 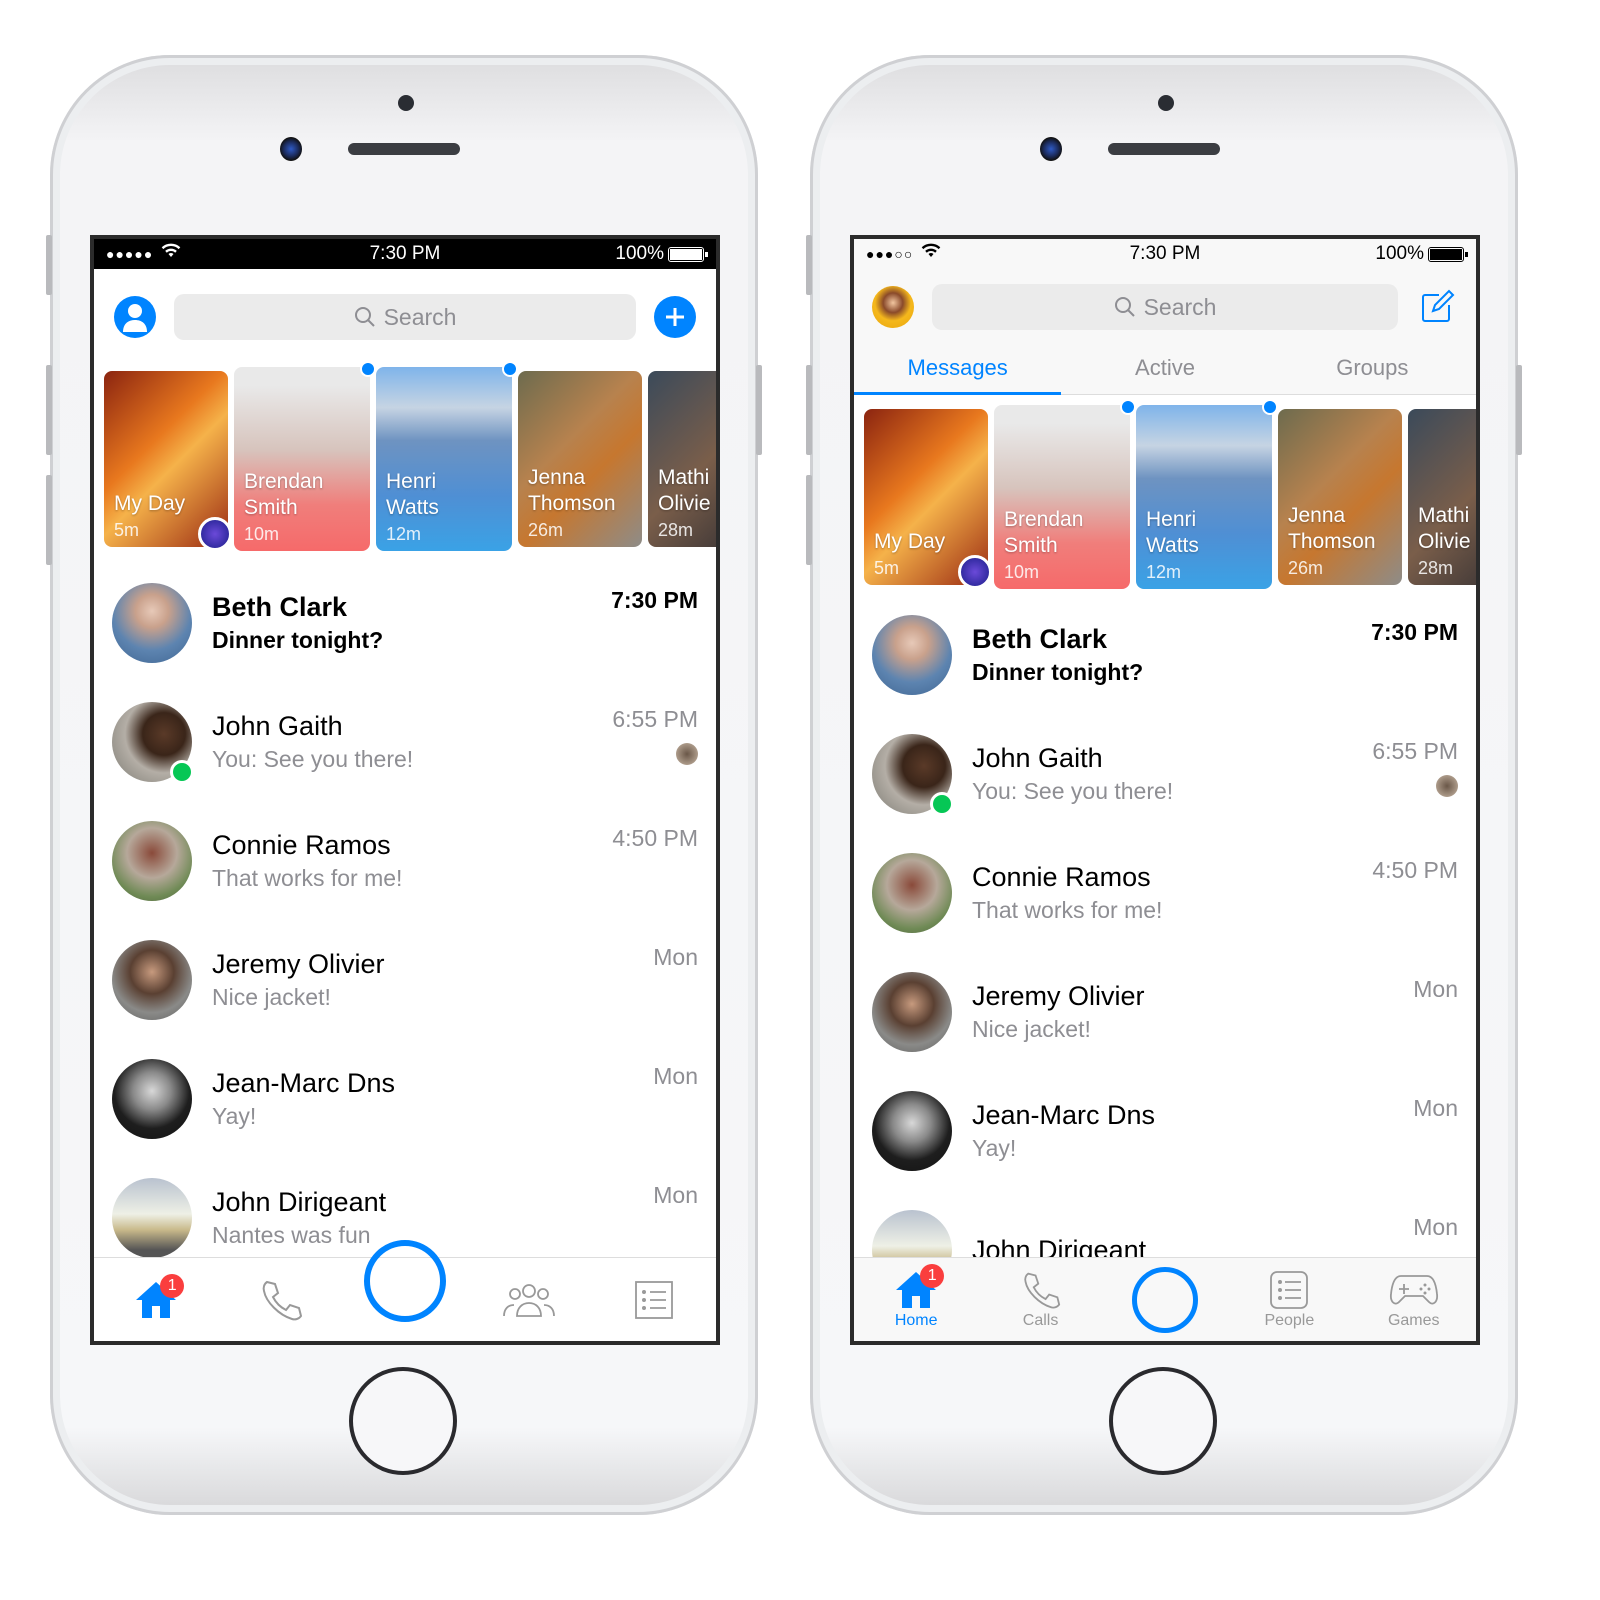 I want to click on people-list-icon, so click(x=1289, y=1289).